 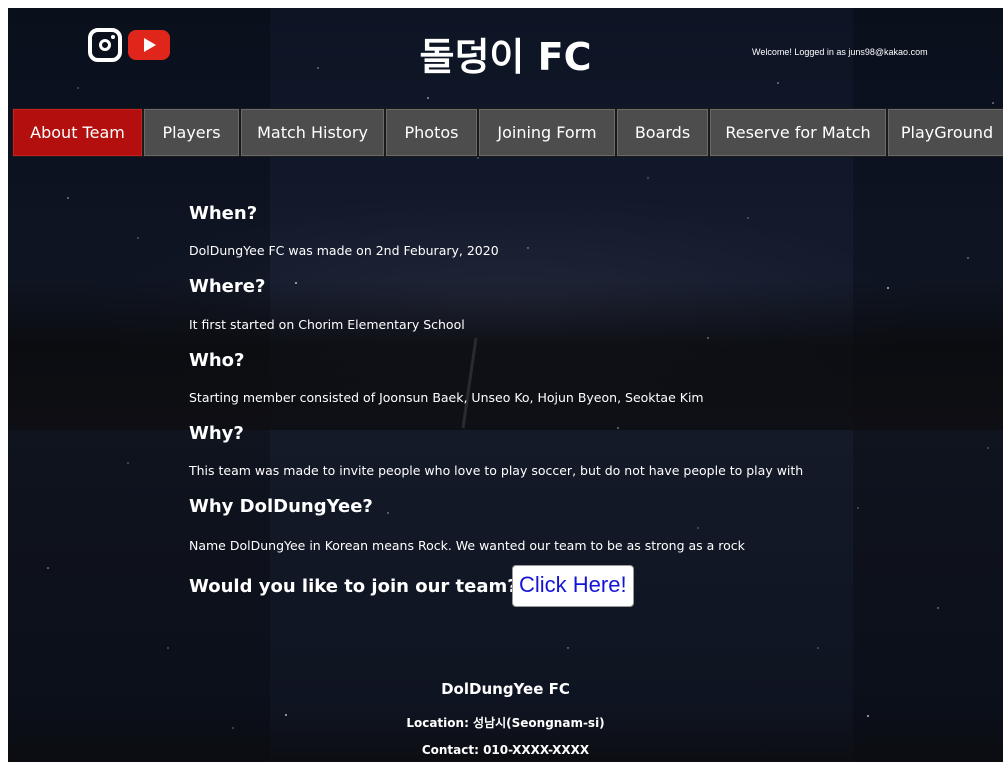 What do you see at coordinates (662, 132) in the screenshot?
I see `nav-boards: Boards` at bounding box center [662, 132].